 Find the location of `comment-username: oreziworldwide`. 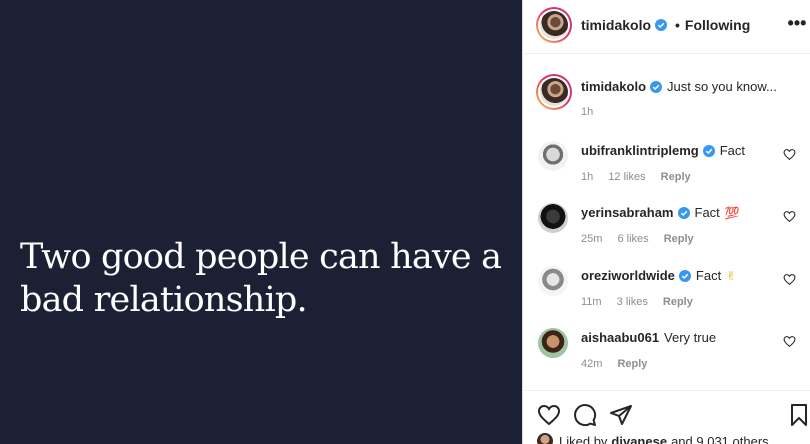

comment-username: oreziworldwide is located at coordinates (628, 275).